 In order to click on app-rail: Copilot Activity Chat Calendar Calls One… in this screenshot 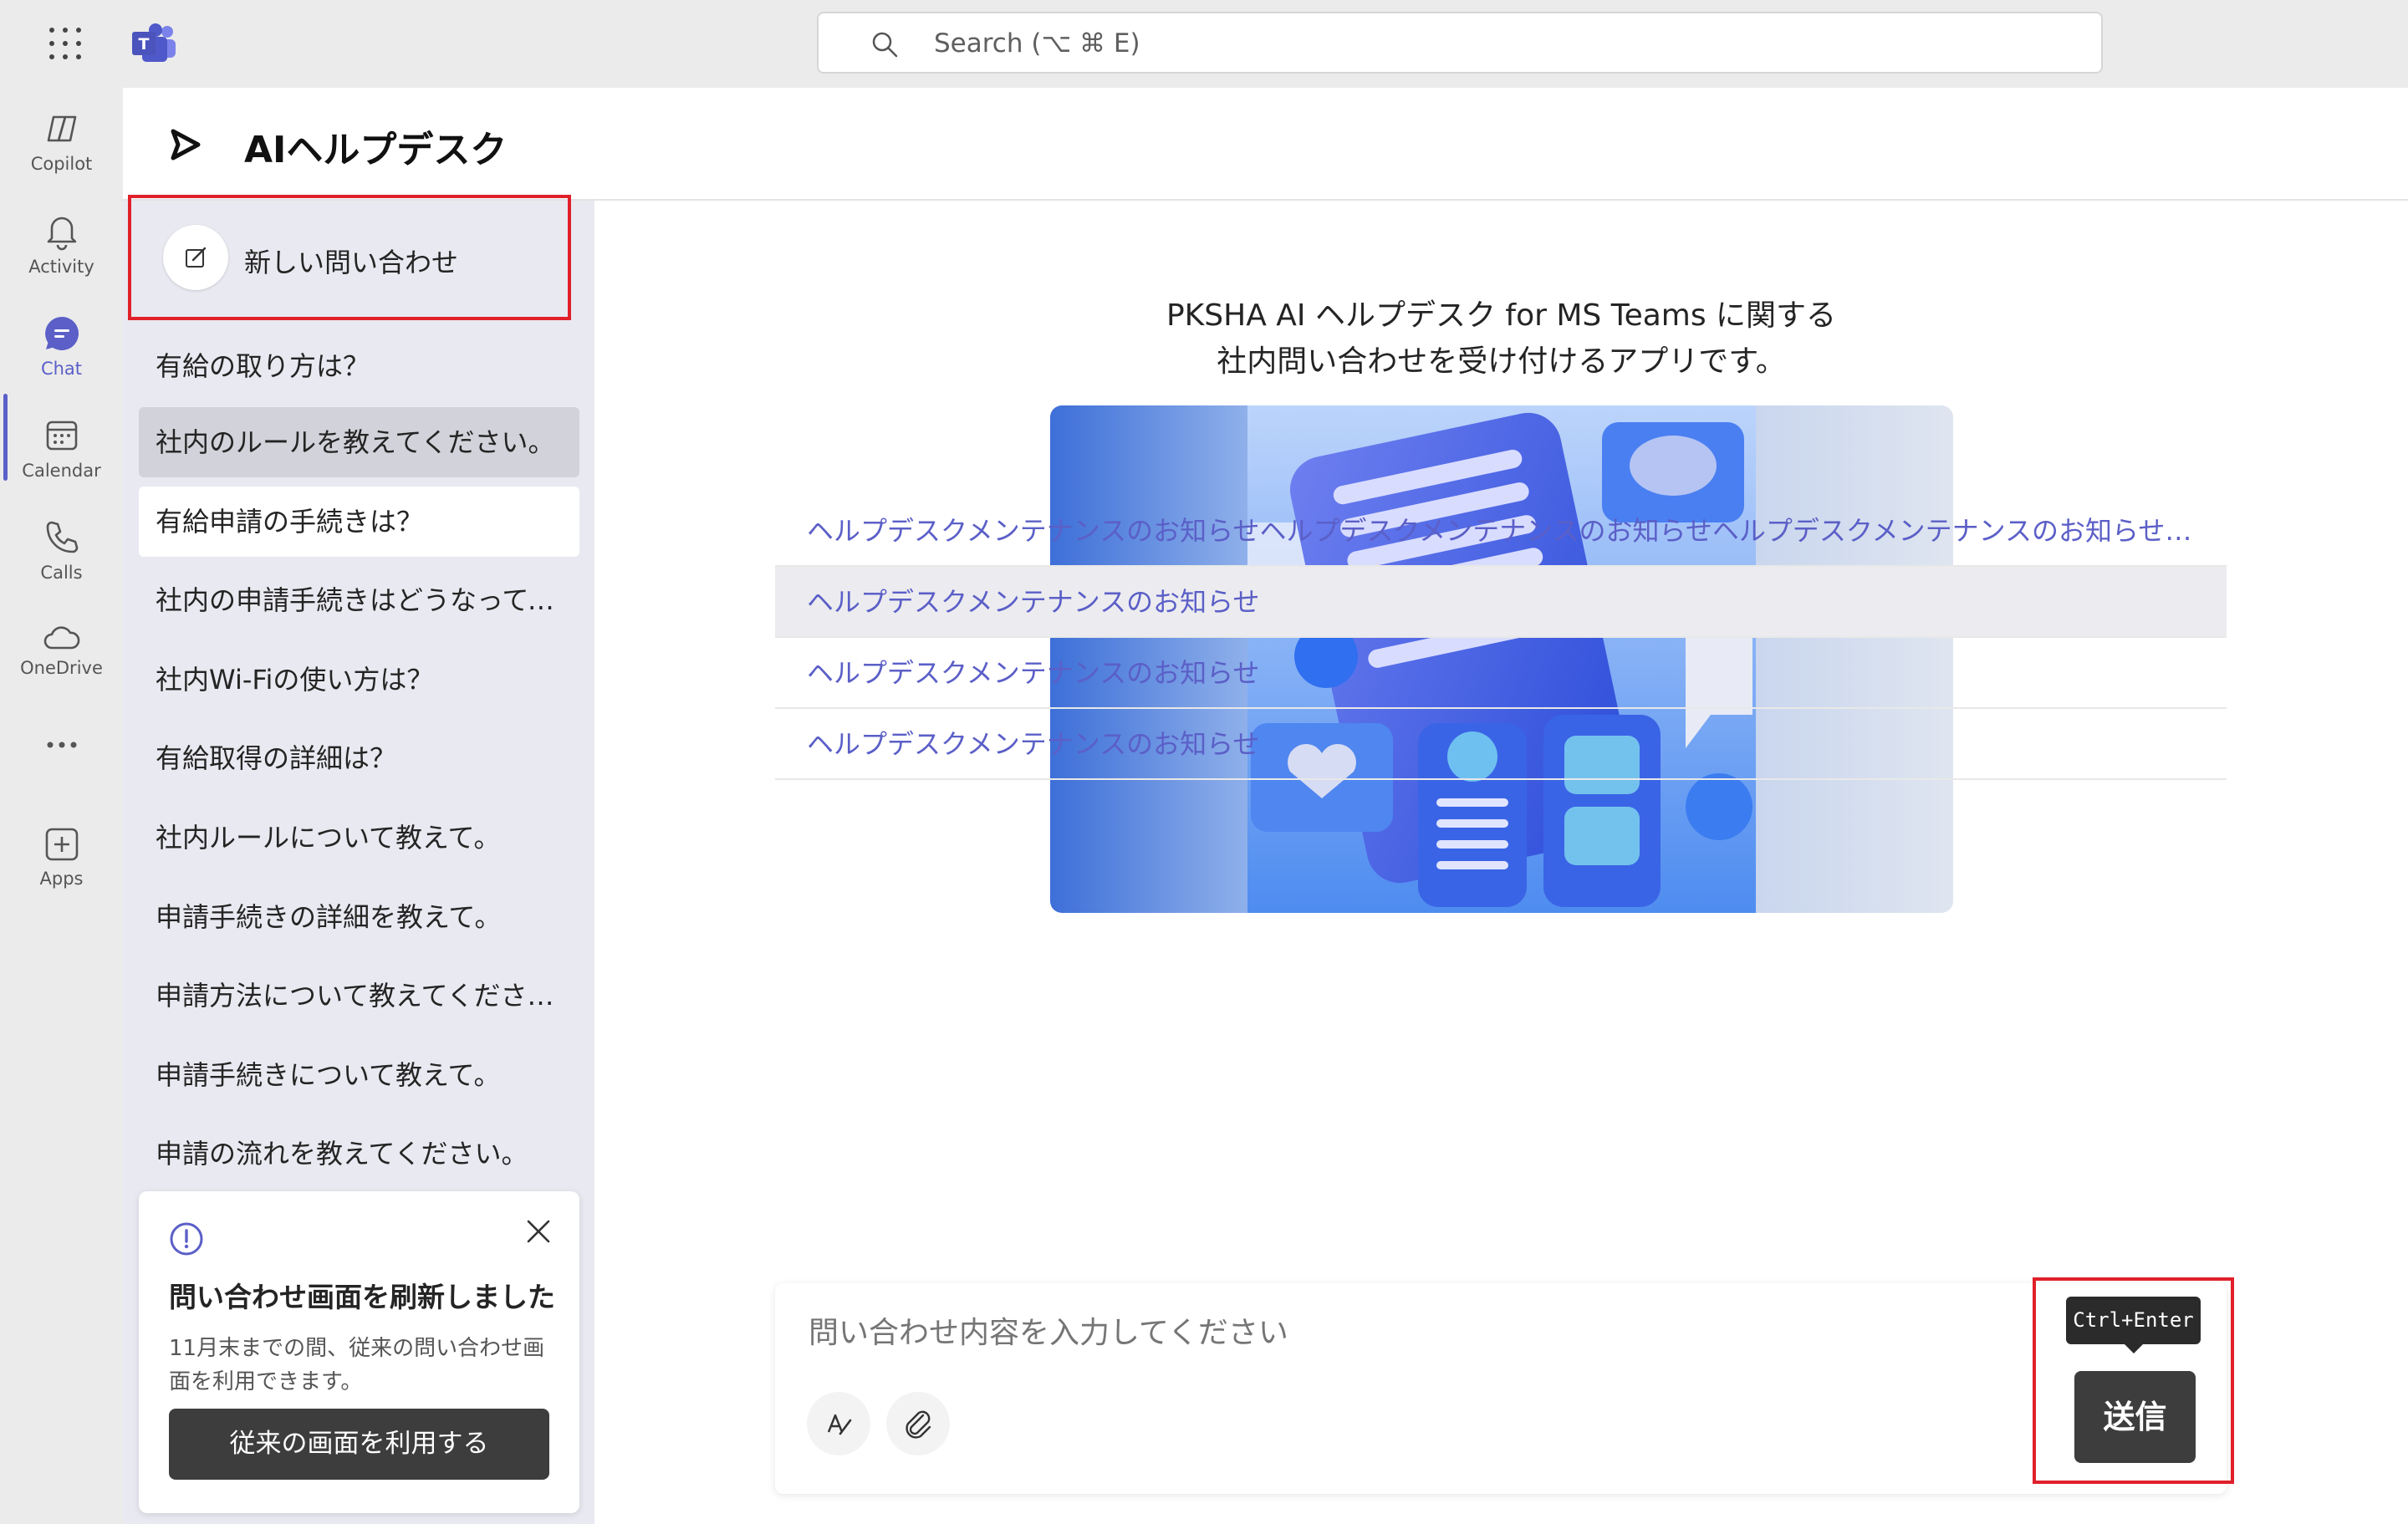, I will do `click(61, 806)`.